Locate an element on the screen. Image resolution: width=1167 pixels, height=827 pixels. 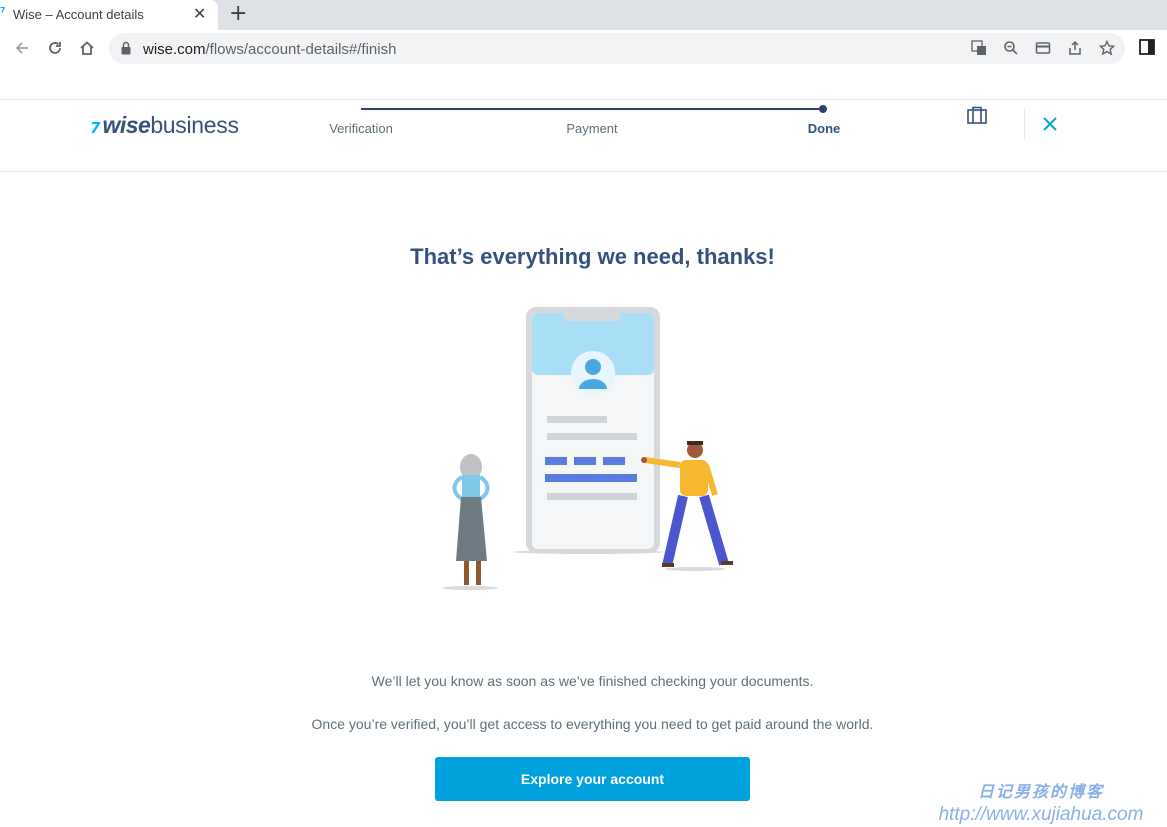
browser-tab: ⁷ Wise – Account details ✕ is located at coordinates (109, 15).